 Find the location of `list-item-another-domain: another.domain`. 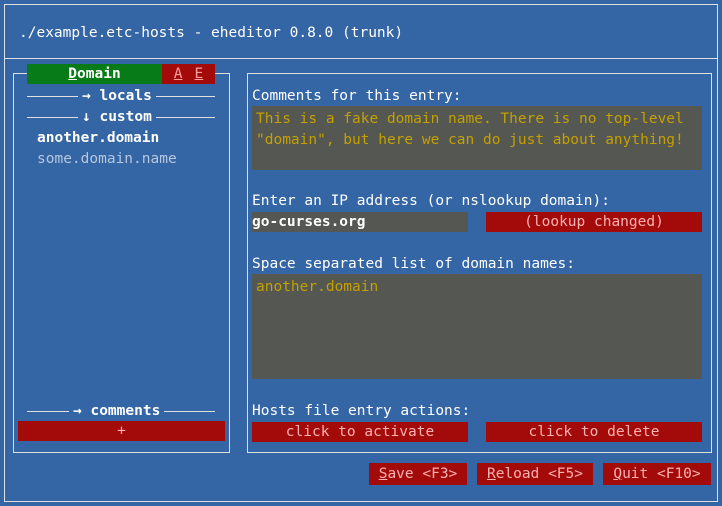

list-item-another-domain: another.domain is located at coordinates (98, 138).